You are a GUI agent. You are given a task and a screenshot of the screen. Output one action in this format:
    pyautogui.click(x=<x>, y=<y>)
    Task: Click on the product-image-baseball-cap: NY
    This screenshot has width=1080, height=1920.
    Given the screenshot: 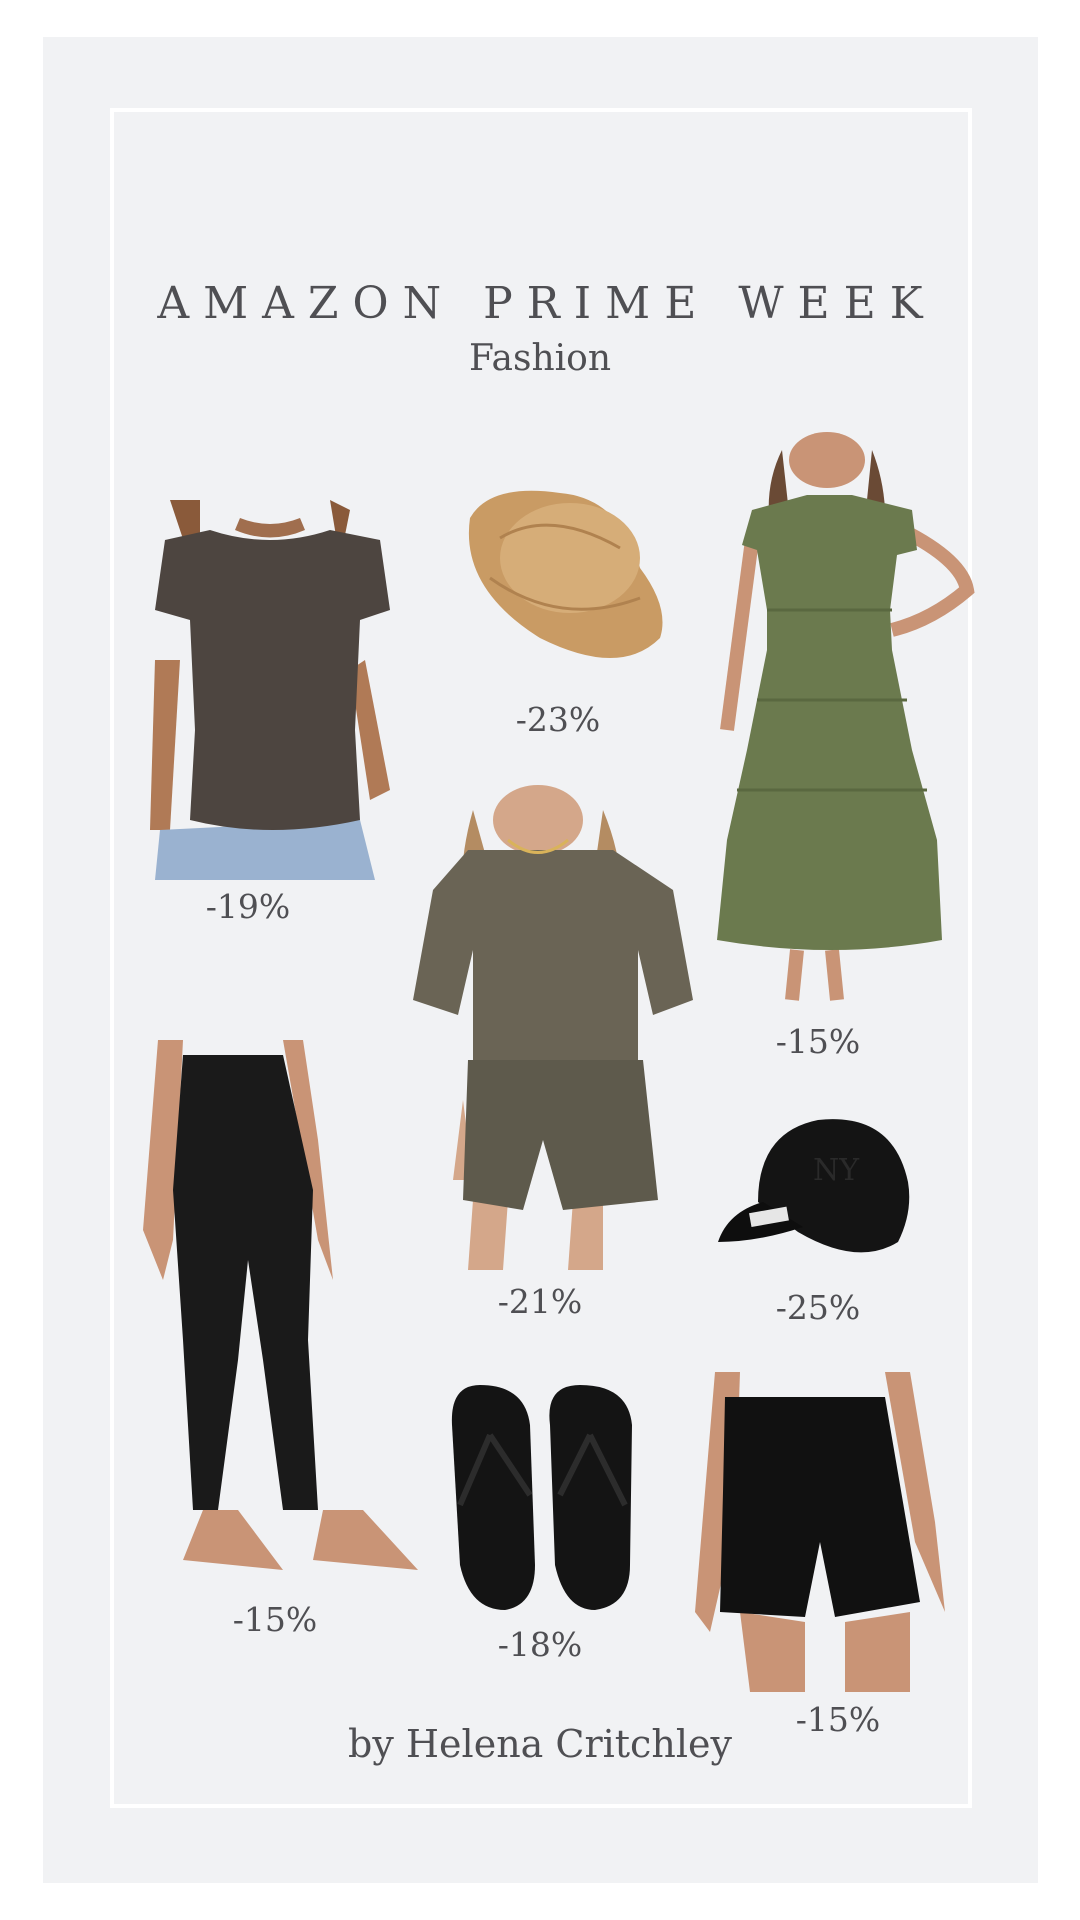 What is the action you would take?
    pyautogui.click(x=815, y=1189)
    